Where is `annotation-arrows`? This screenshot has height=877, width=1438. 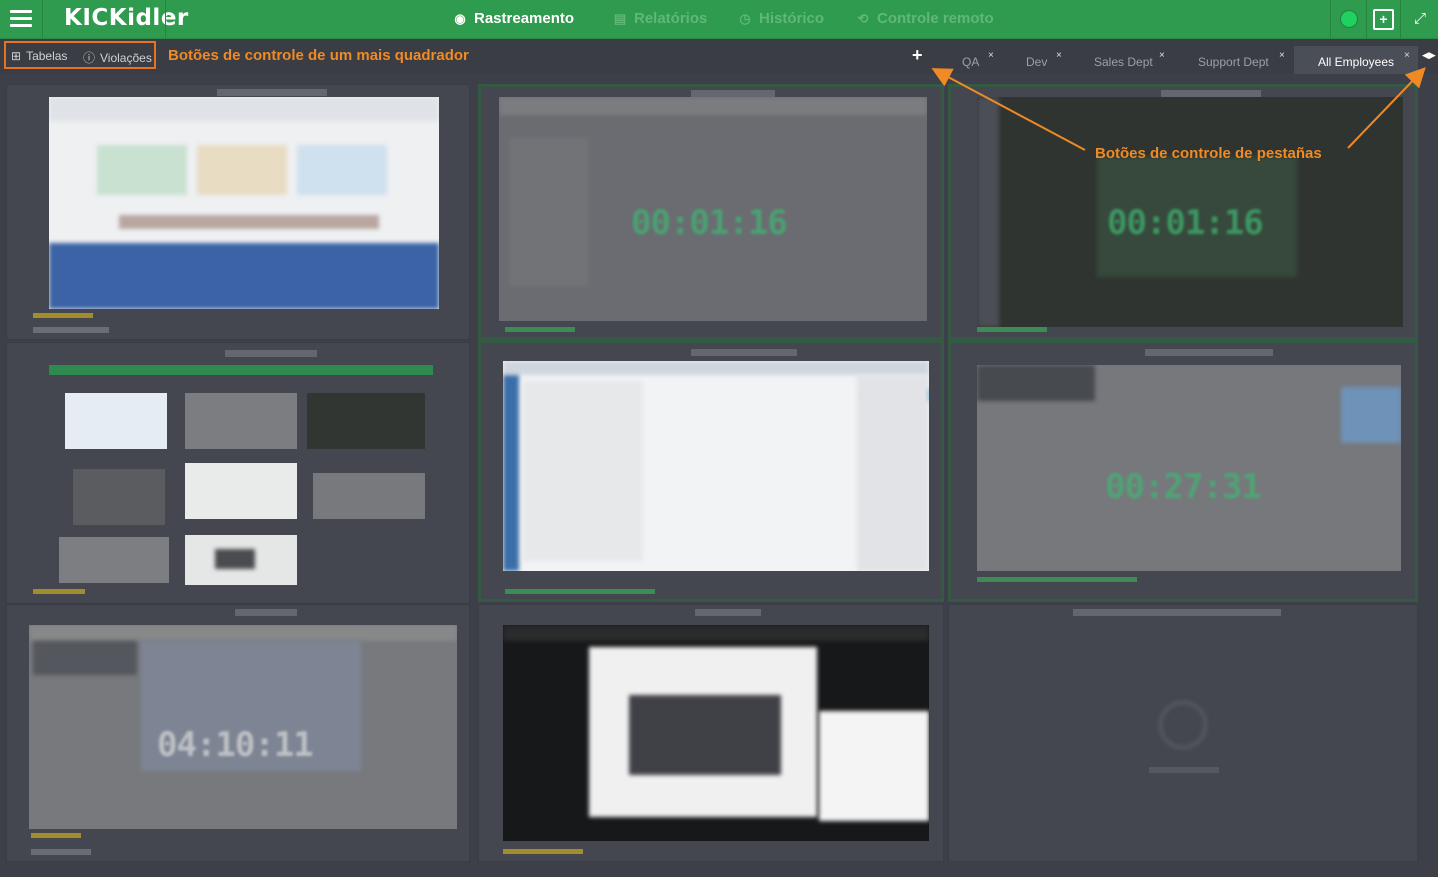
annotation-arrows is located at coordinates (1178, 109).